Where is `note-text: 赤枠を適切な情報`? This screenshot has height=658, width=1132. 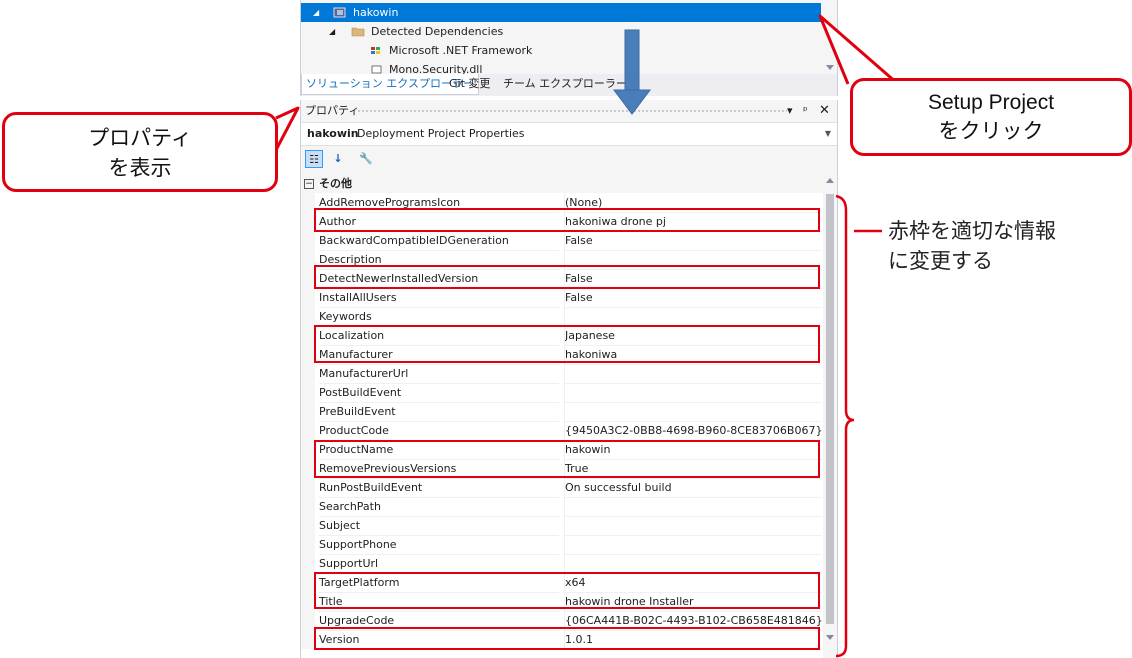
note-text: 赤枠を適切な情報 is located at coordinates (972, 231).